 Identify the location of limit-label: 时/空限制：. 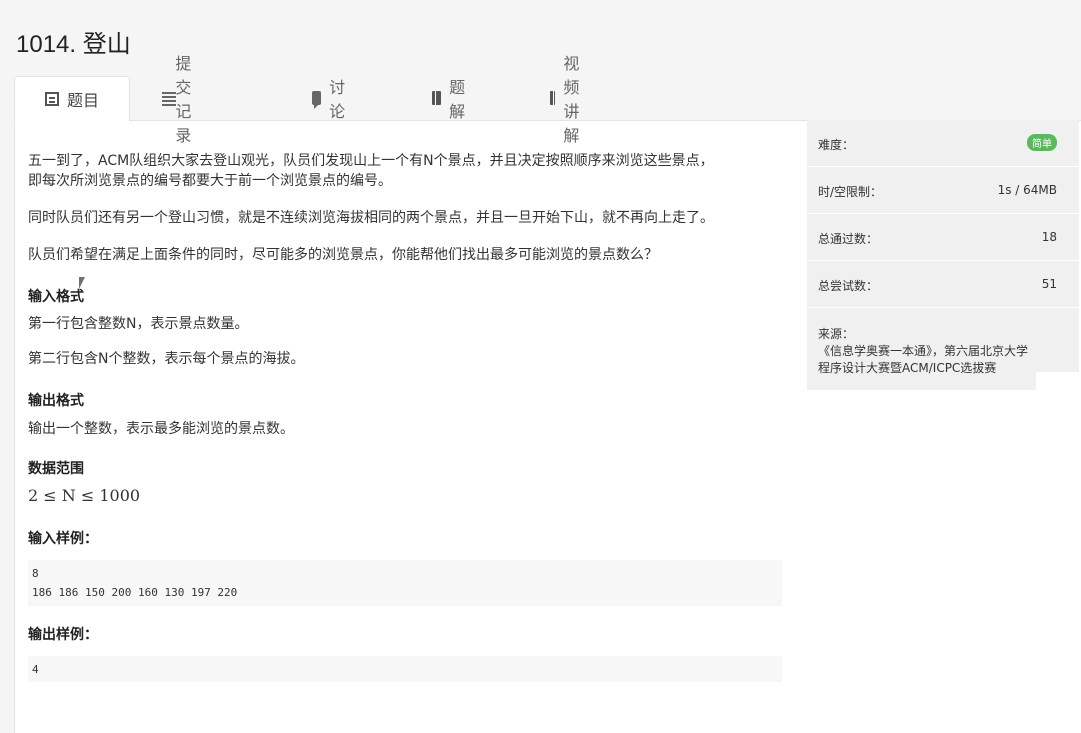
(850, 192).